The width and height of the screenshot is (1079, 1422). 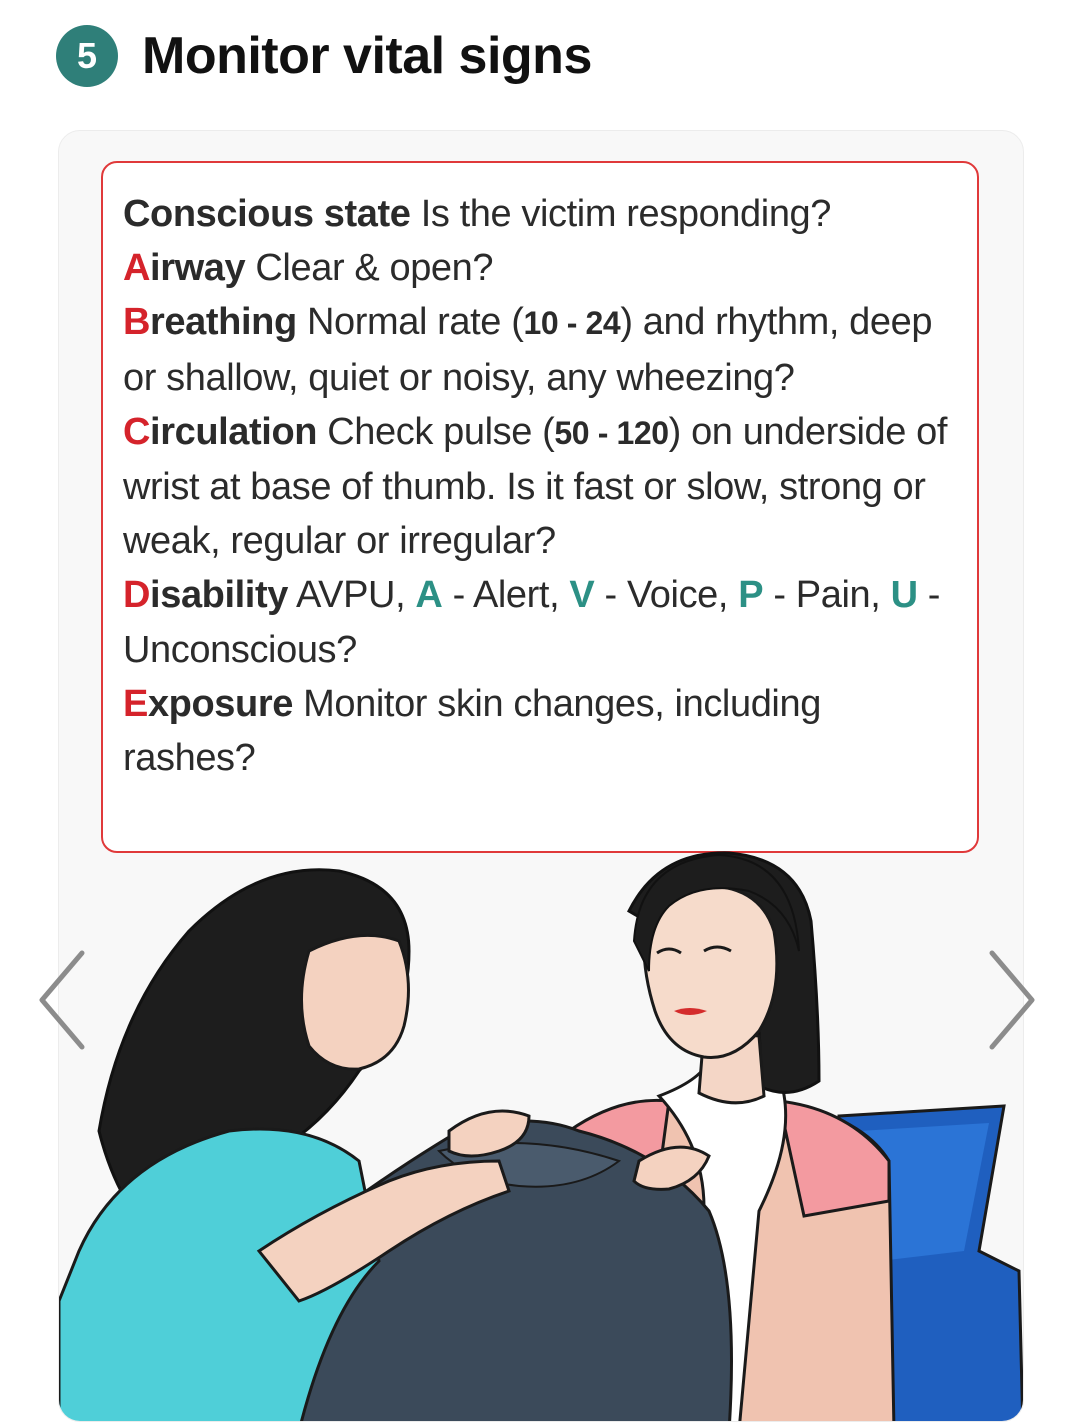 I want to click on avpu-a-text: - Alert,, so click(x=506, y=595).